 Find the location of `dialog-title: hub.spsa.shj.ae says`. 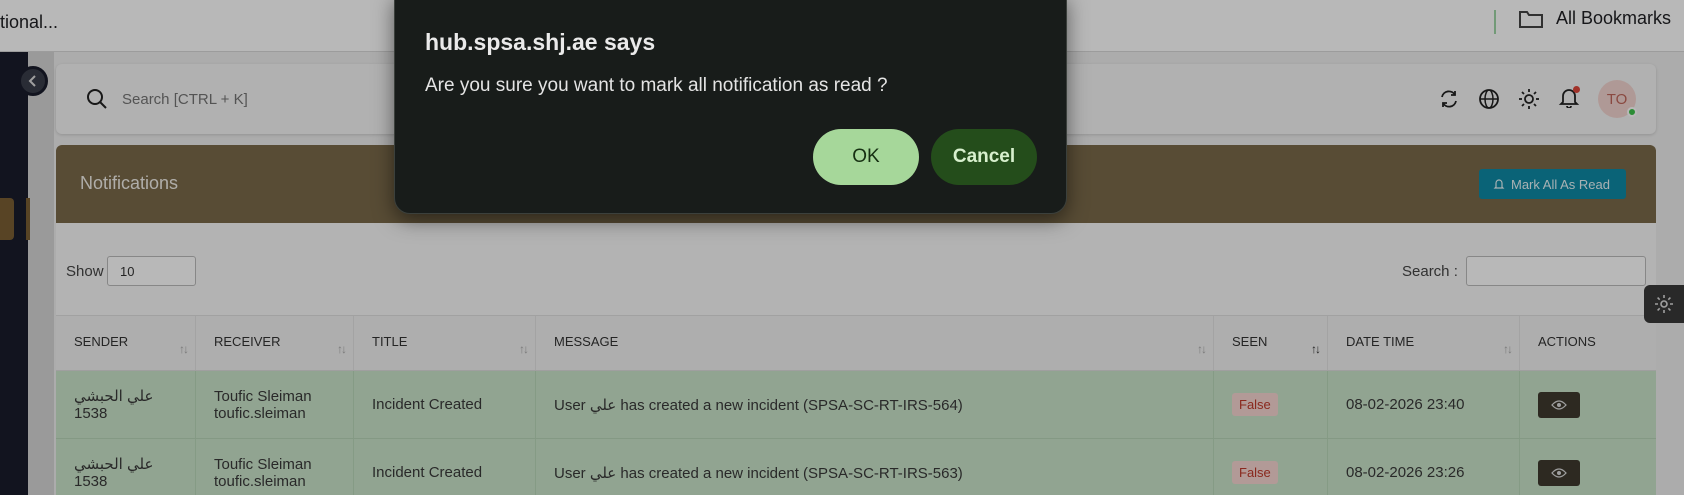

dialog-title: hub.spsa.shj.ae says is located at coordinates (540, 42).